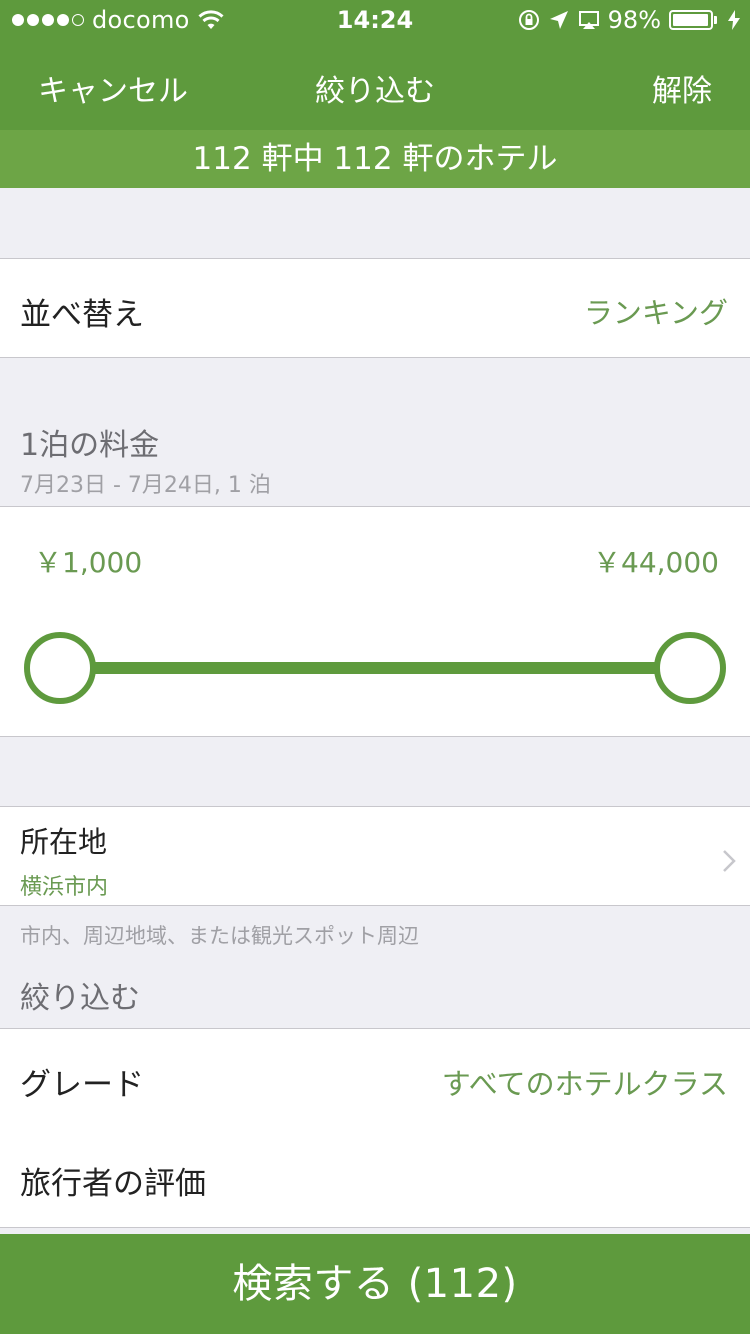 The width and height of the screenshot is (750, 1334). What do you see at coordinates (375, 668) in the screenshot?
I see `price-slider-track` at bounding box center [375, 668].